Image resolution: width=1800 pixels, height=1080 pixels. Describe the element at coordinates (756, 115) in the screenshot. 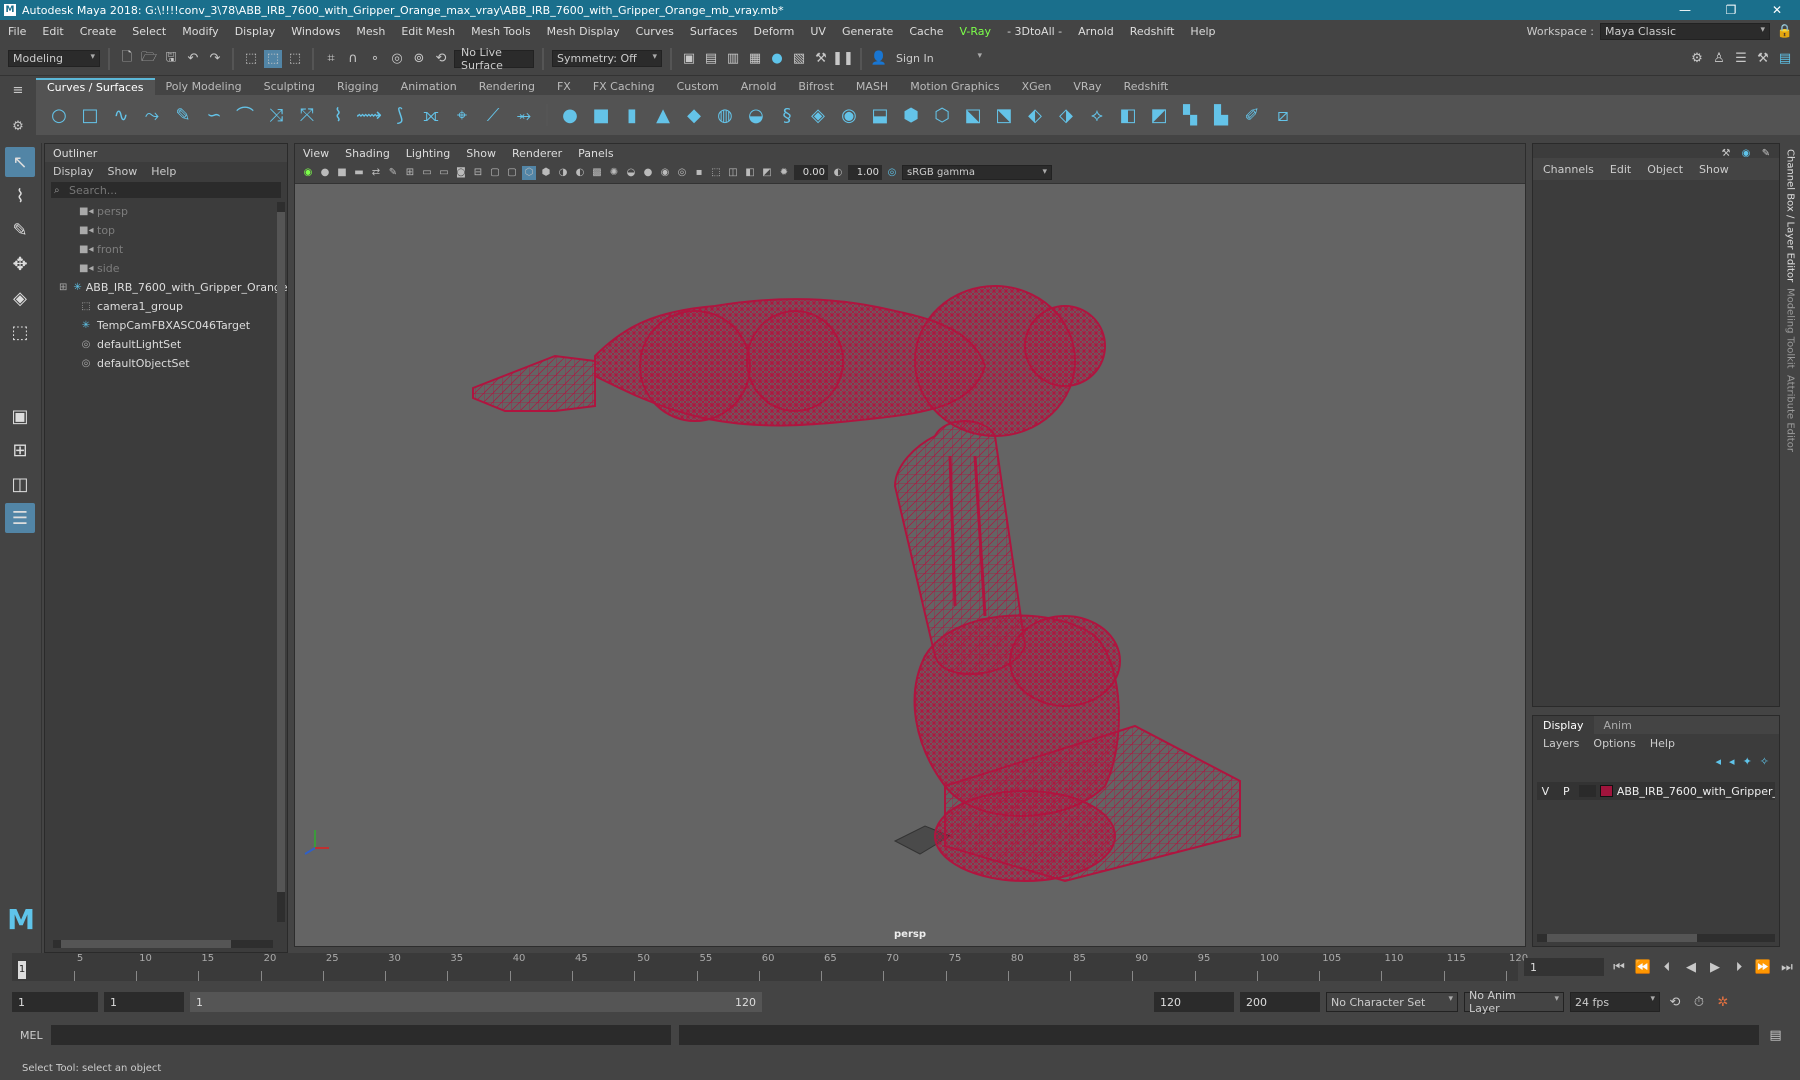

I see `revolve-icon: ◒` at that location.